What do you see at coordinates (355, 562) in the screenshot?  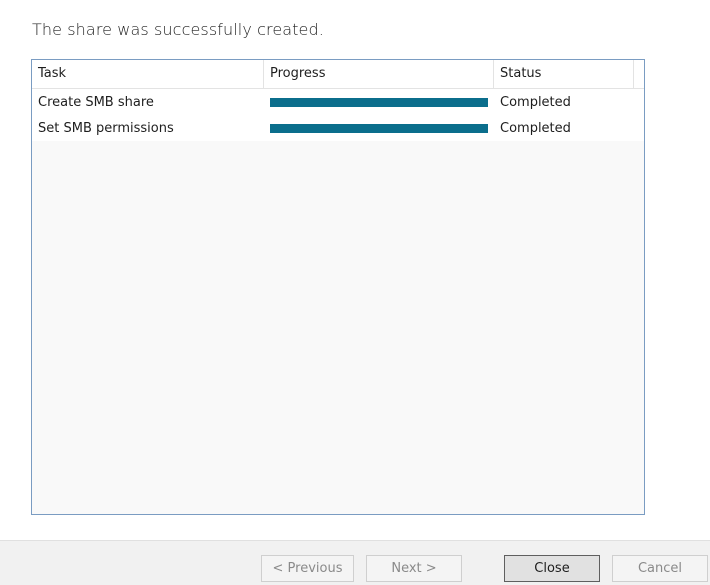 I see `wizard-footer: < Previous Next > Close Cancel` at bounding box center [355, 562].